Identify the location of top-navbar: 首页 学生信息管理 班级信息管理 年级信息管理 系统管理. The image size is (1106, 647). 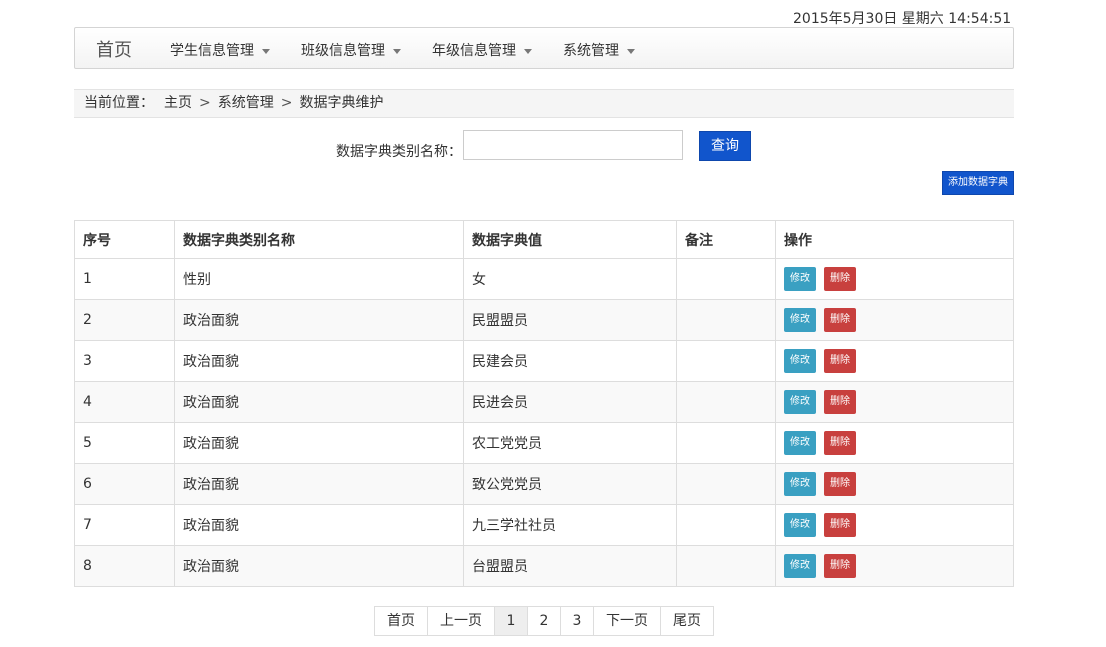
(544, 48).